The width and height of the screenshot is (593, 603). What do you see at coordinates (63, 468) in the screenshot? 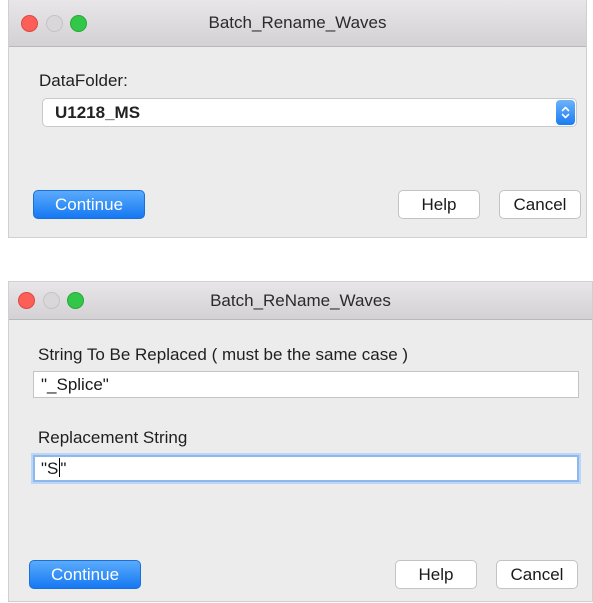
I see `replacement-text-after-caret: "` at bounding box center [63, 468].